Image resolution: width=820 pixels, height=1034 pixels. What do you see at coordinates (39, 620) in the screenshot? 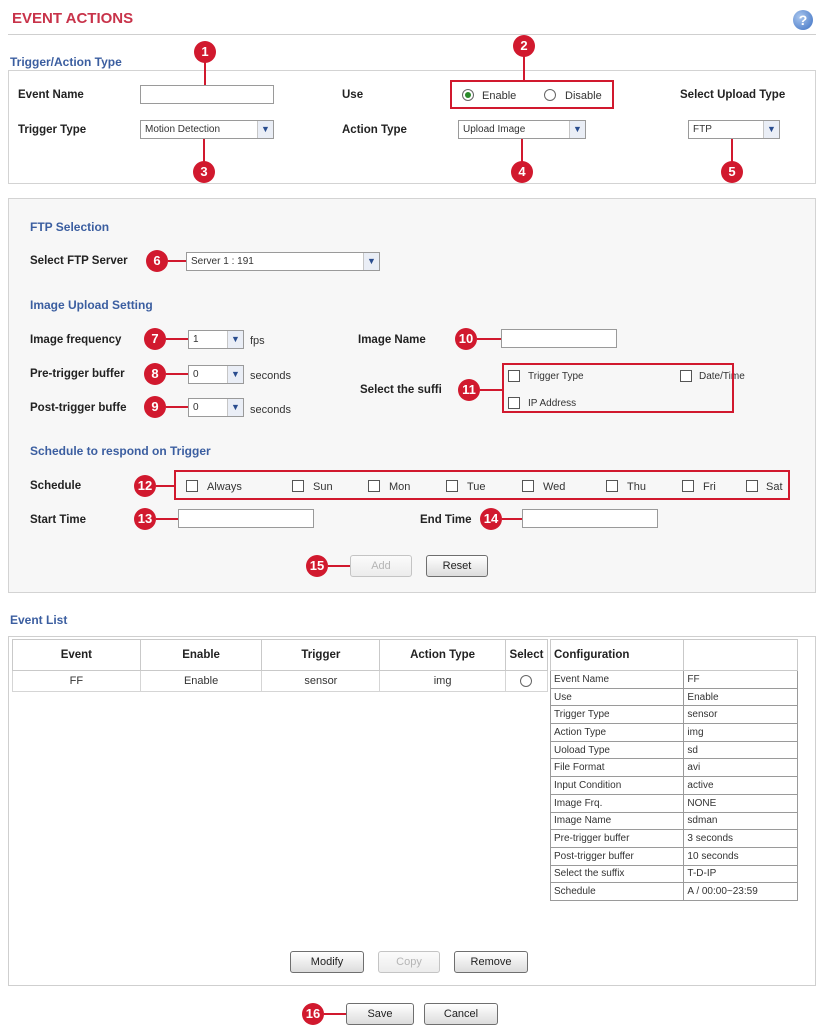
I see `event-list-heading: Event List` at bounding box center [39, 620].